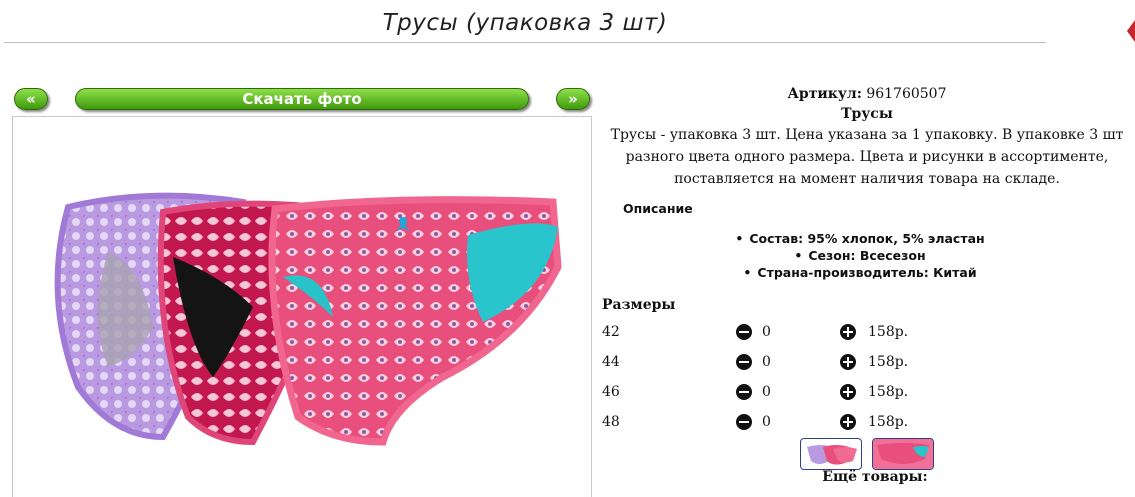 Image resolution: width=1135 pixels, height=497 pixels. What do you see at coordinates (906, 94) in the screenshot?
I see `article-value: 961760507` at bounding box center [906, 94].